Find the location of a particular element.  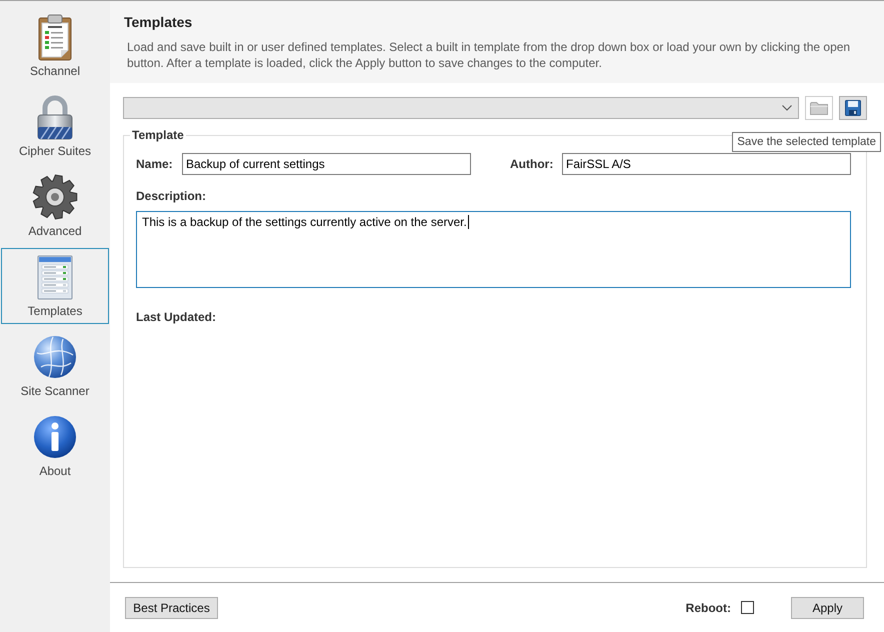

reboot-checkbox is located at coordinates (747, 607).